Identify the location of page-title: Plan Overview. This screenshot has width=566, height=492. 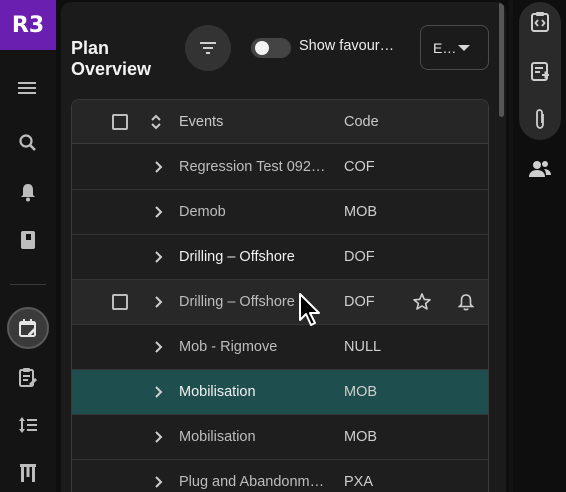
(111, 59).